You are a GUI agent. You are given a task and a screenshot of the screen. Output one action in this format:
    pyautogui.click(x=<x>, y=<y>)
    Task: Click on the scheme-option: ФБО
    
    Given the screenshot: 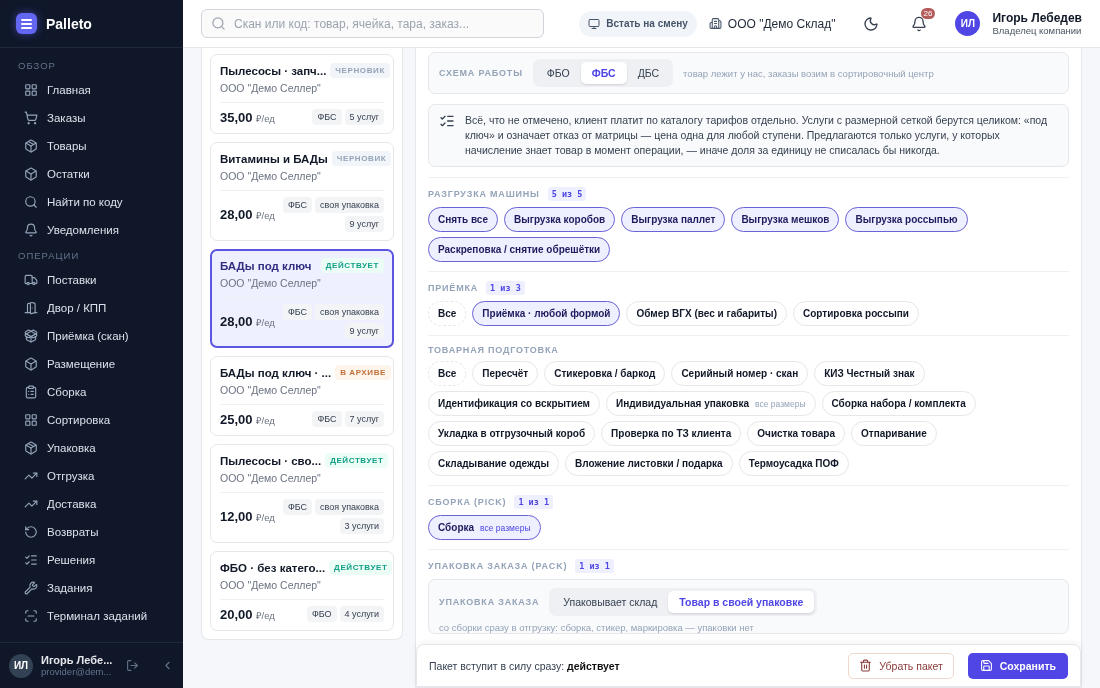 What is the action you would take?
    pyautogui.click(x=558, y=73)
    